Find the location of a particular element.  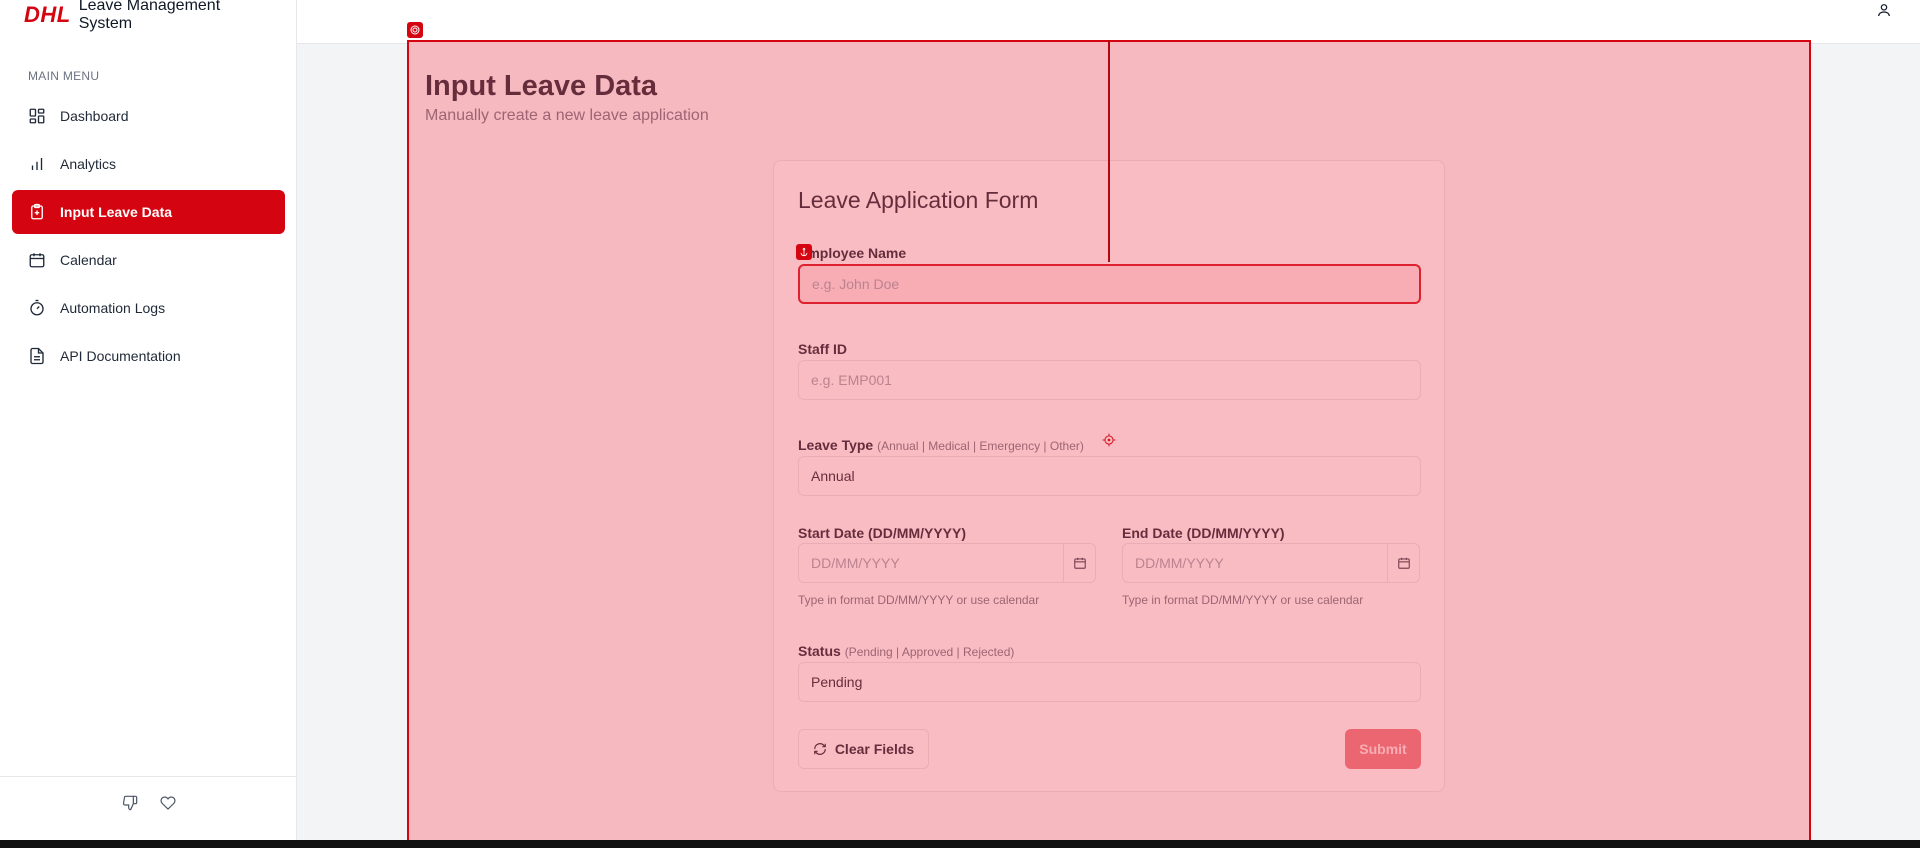

end-date-input is located at coordinates (1255, 563).